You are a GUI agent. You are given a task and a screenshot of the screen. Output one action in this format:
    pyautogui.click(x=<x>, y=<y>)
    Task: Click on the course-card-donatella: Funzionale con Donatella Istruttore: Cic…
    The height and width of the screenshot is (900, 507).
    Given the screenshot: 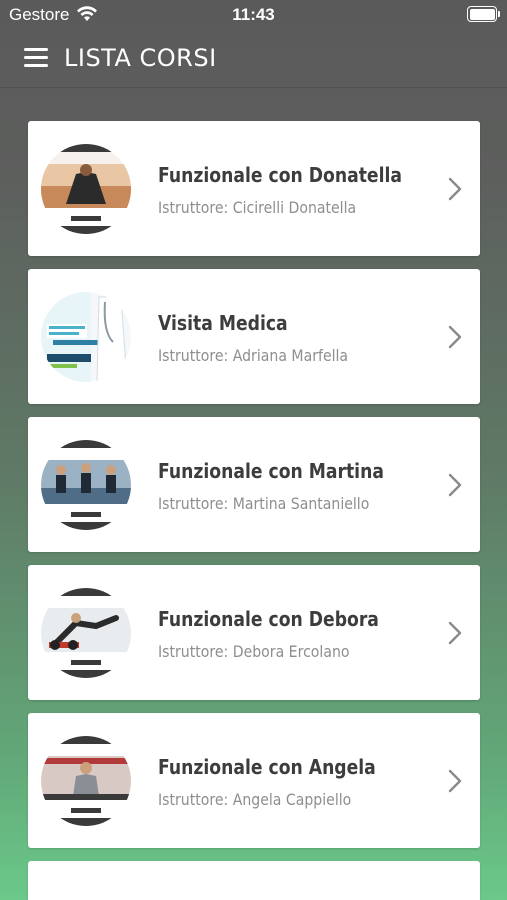 What is the action you would take?
    pyautogui.click(x=254, y=188)
    